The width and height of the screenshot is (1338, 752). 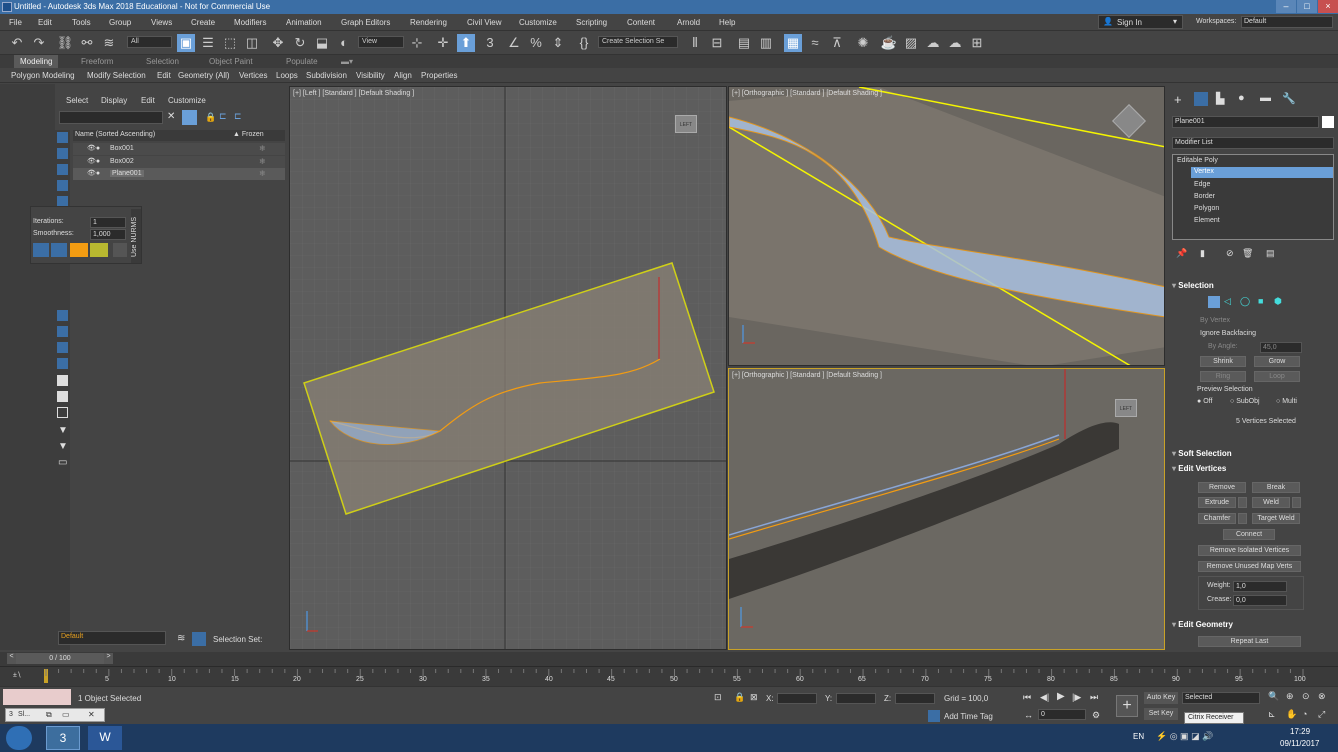 I want to click on render-setup-icon: ☕, so click(x=889, y=43).